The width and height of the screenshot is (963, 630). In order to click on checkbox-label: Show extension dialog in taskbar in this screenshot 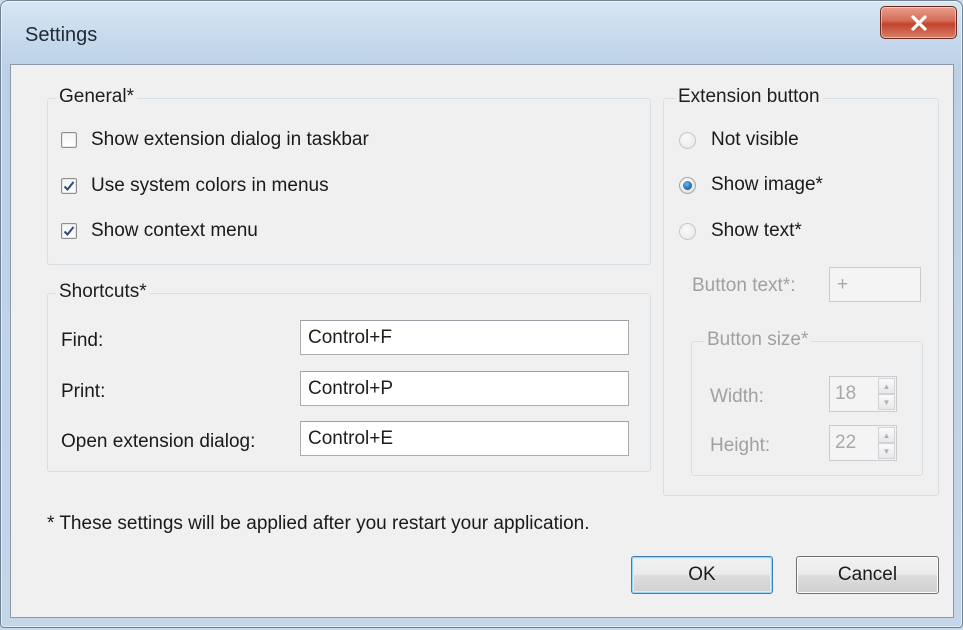, I will do `click(230, 139)`.